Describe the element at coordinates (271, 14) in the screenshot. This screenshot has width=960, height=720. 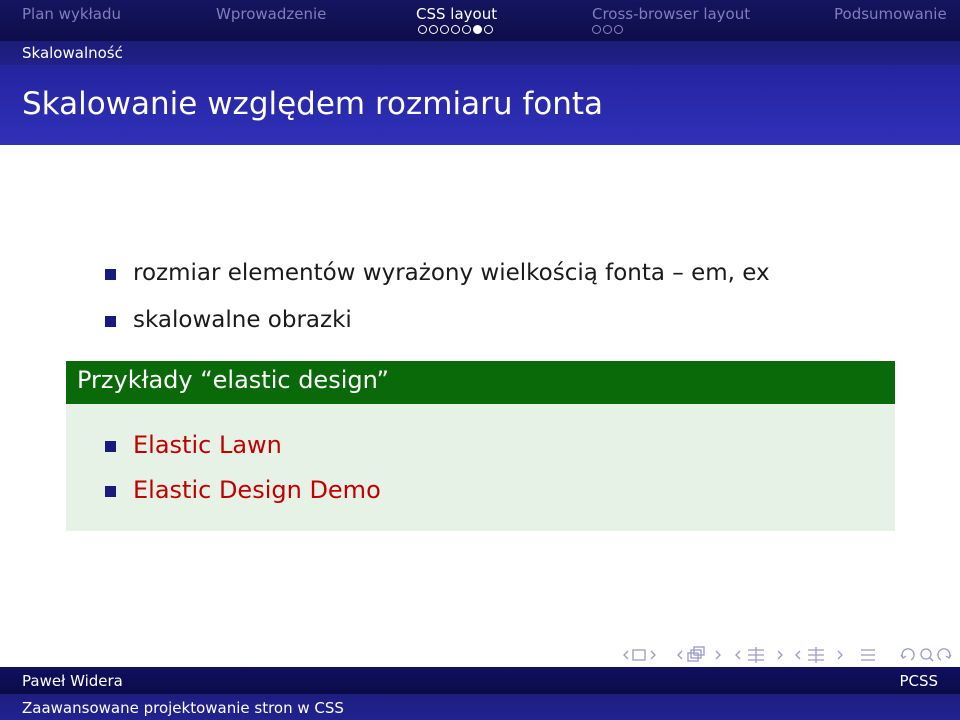
I see `nav-section-wprowadzenie: Wprowadzenie` at that location.